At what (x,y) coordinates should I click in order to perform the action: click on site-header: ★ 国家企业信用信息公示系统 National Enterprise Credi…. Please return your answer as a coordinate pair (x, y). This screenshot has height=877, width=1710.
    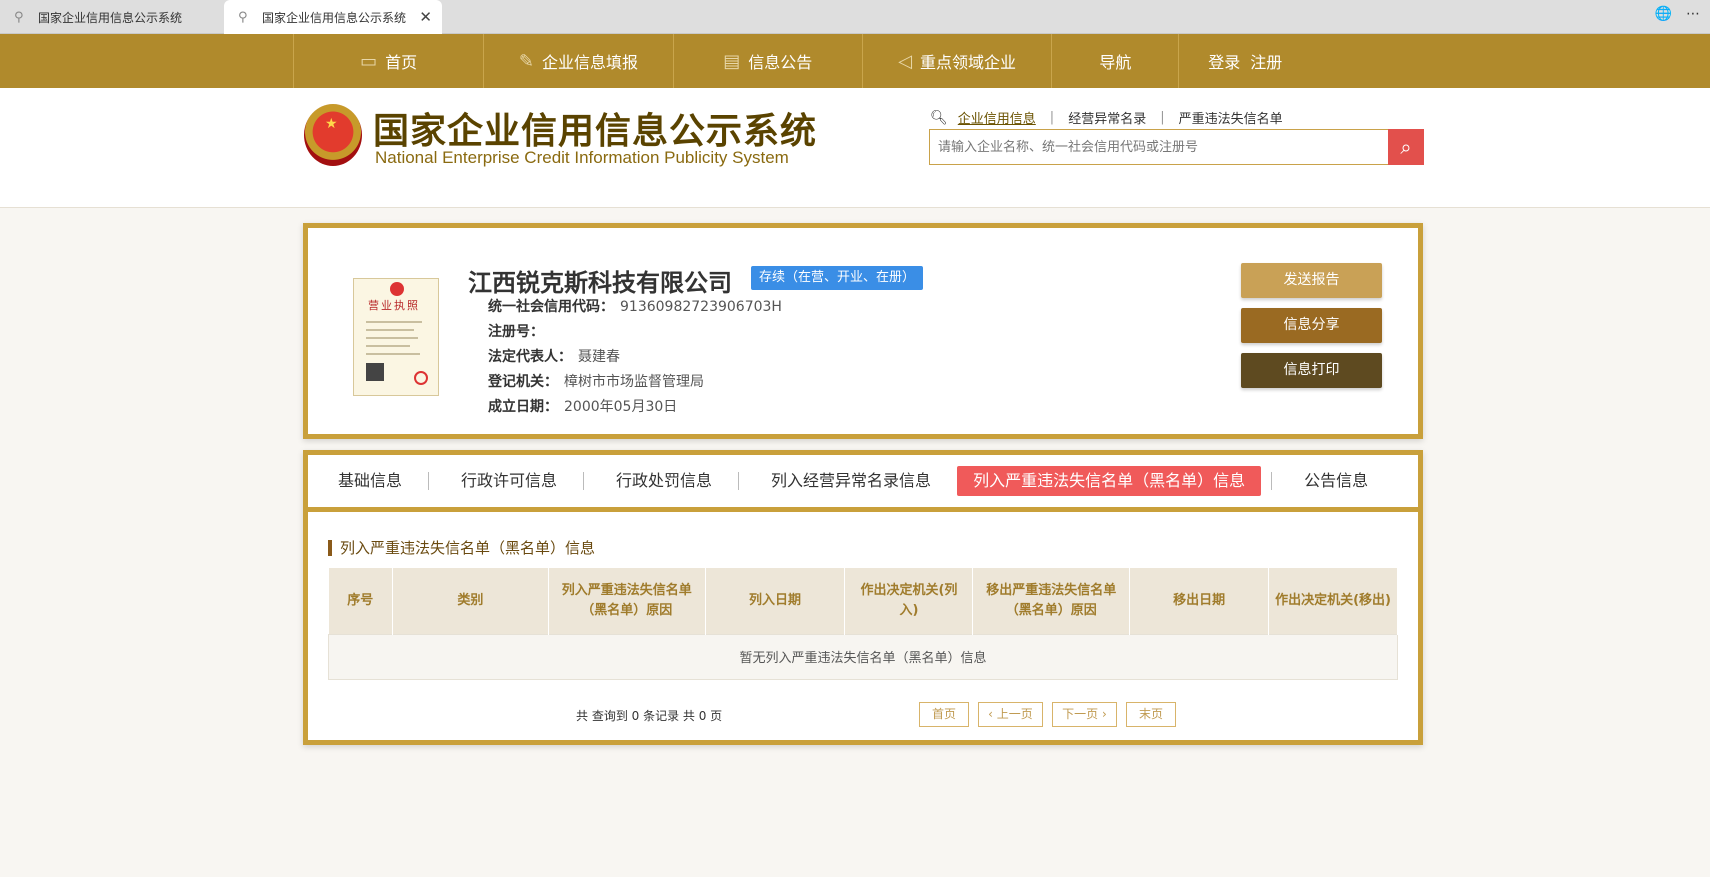
    Looking at the image, I should click on (855, 148).